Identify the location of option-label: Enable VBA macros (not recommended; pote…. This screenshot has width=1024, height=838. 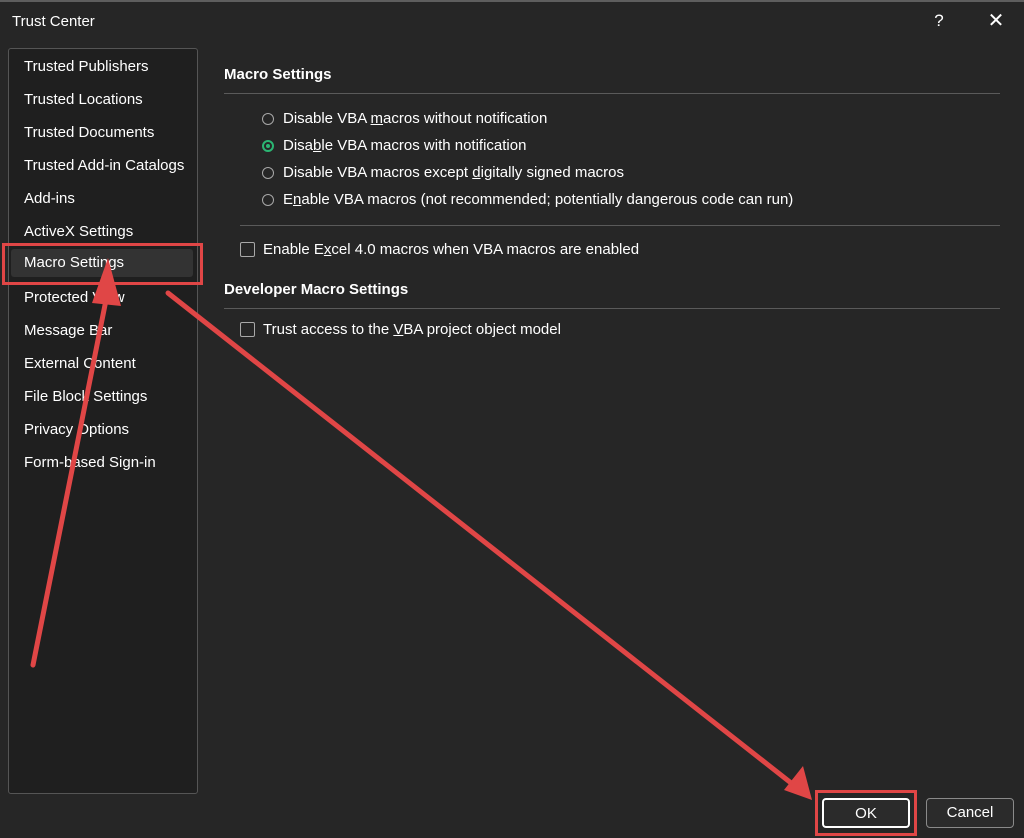
(538, 199).